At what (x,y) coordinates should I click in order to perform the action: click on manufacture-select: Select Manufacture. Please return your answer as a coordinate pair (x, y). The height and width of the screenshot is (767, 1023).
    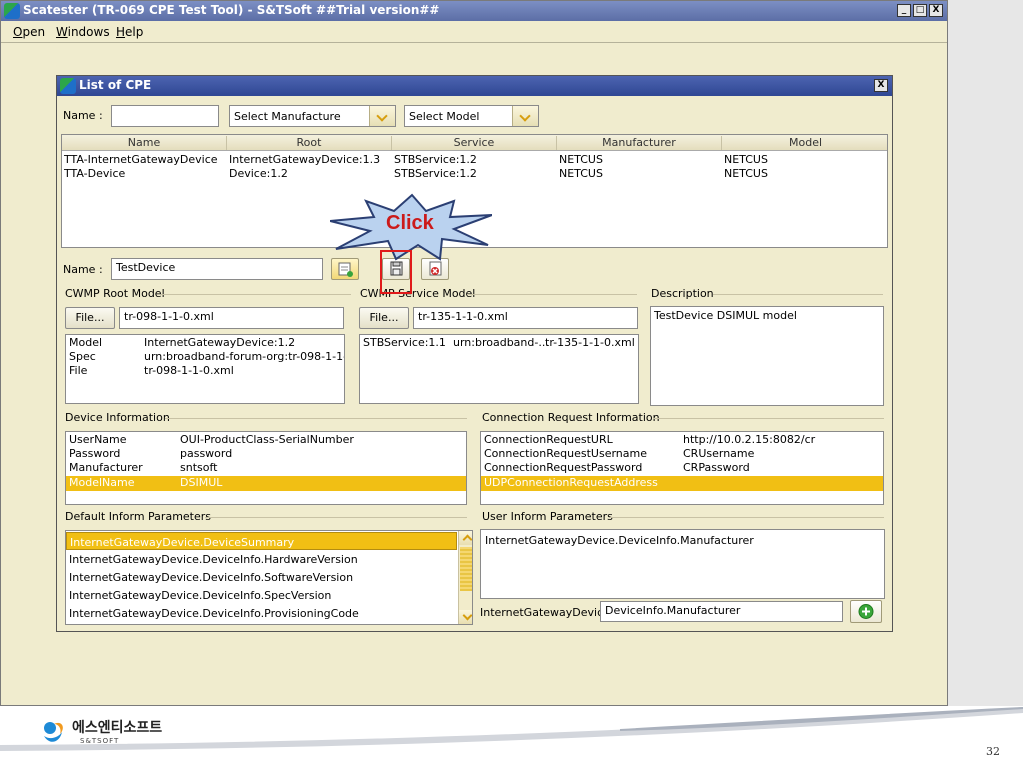
    Looking at the image, I should click on (312, 116).